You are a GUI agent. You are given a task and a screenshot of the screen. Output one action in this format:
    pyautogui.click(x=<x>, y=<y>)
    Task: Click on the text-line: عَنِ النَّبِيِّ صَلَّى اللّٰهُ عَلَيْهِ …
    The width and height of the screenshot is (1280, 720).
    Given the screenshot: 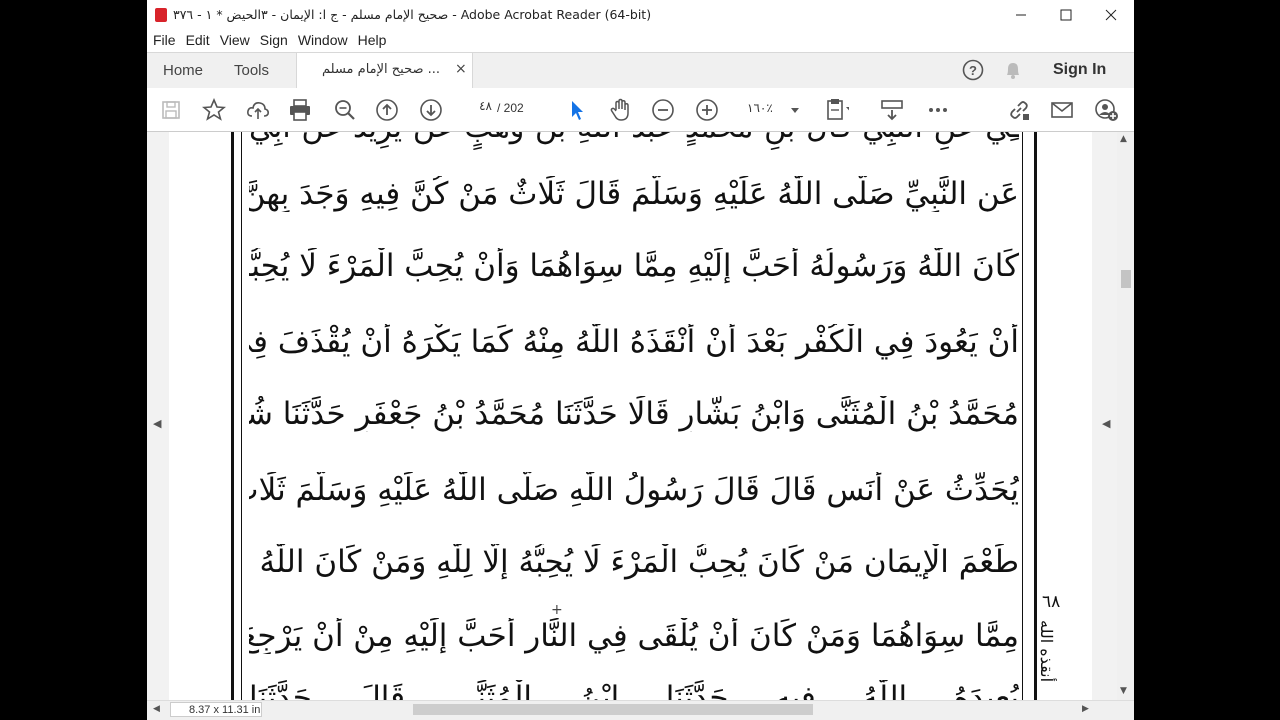 What is the action you would take?
    pyautogui.click(x=634, y=194)
    